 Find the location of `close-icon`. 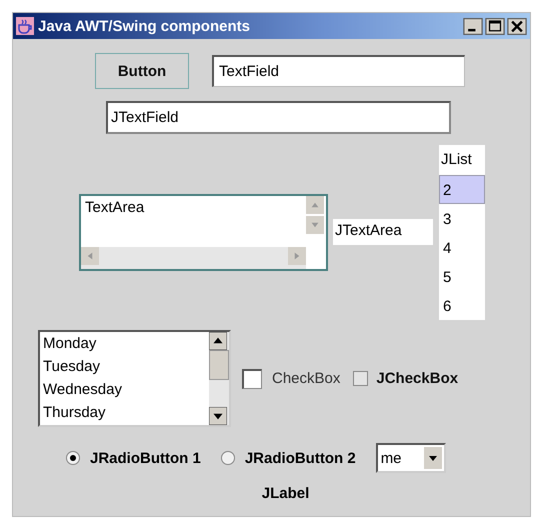

close-icon is located at coordinates (517, 26).